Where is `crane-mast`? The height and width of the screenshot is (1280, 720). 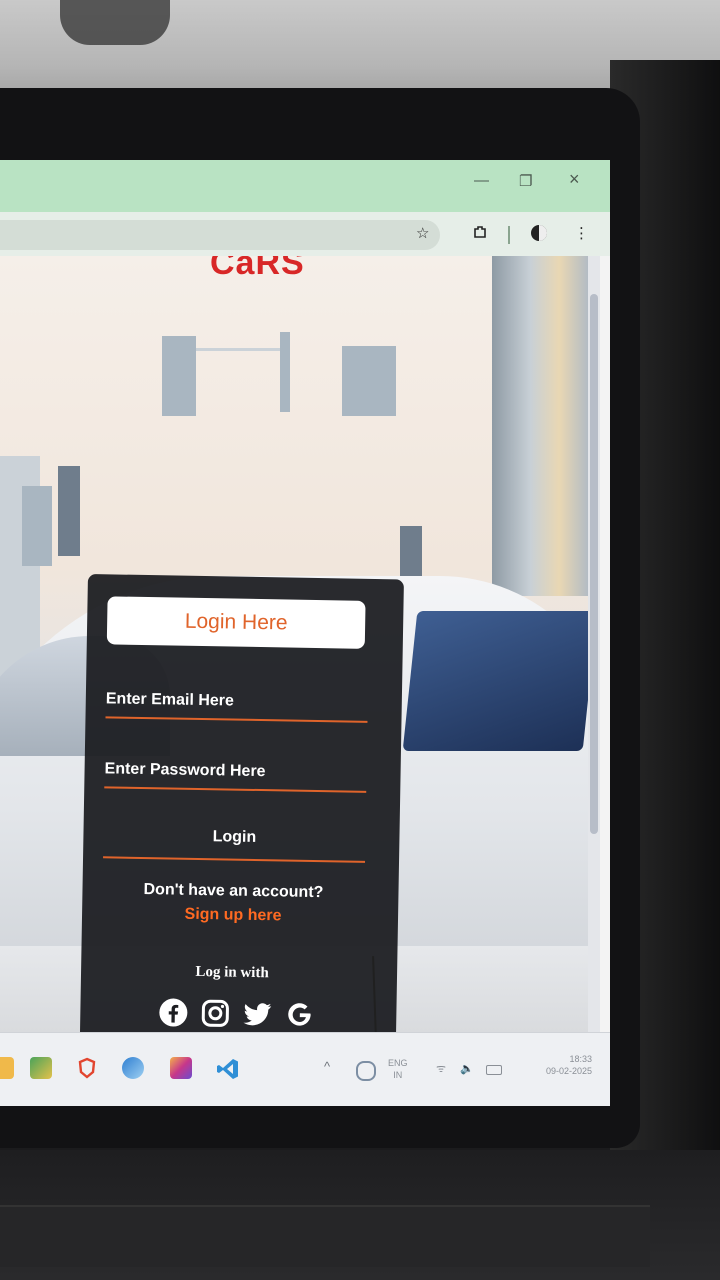 crane-mast is located at coordinates (285, 372).